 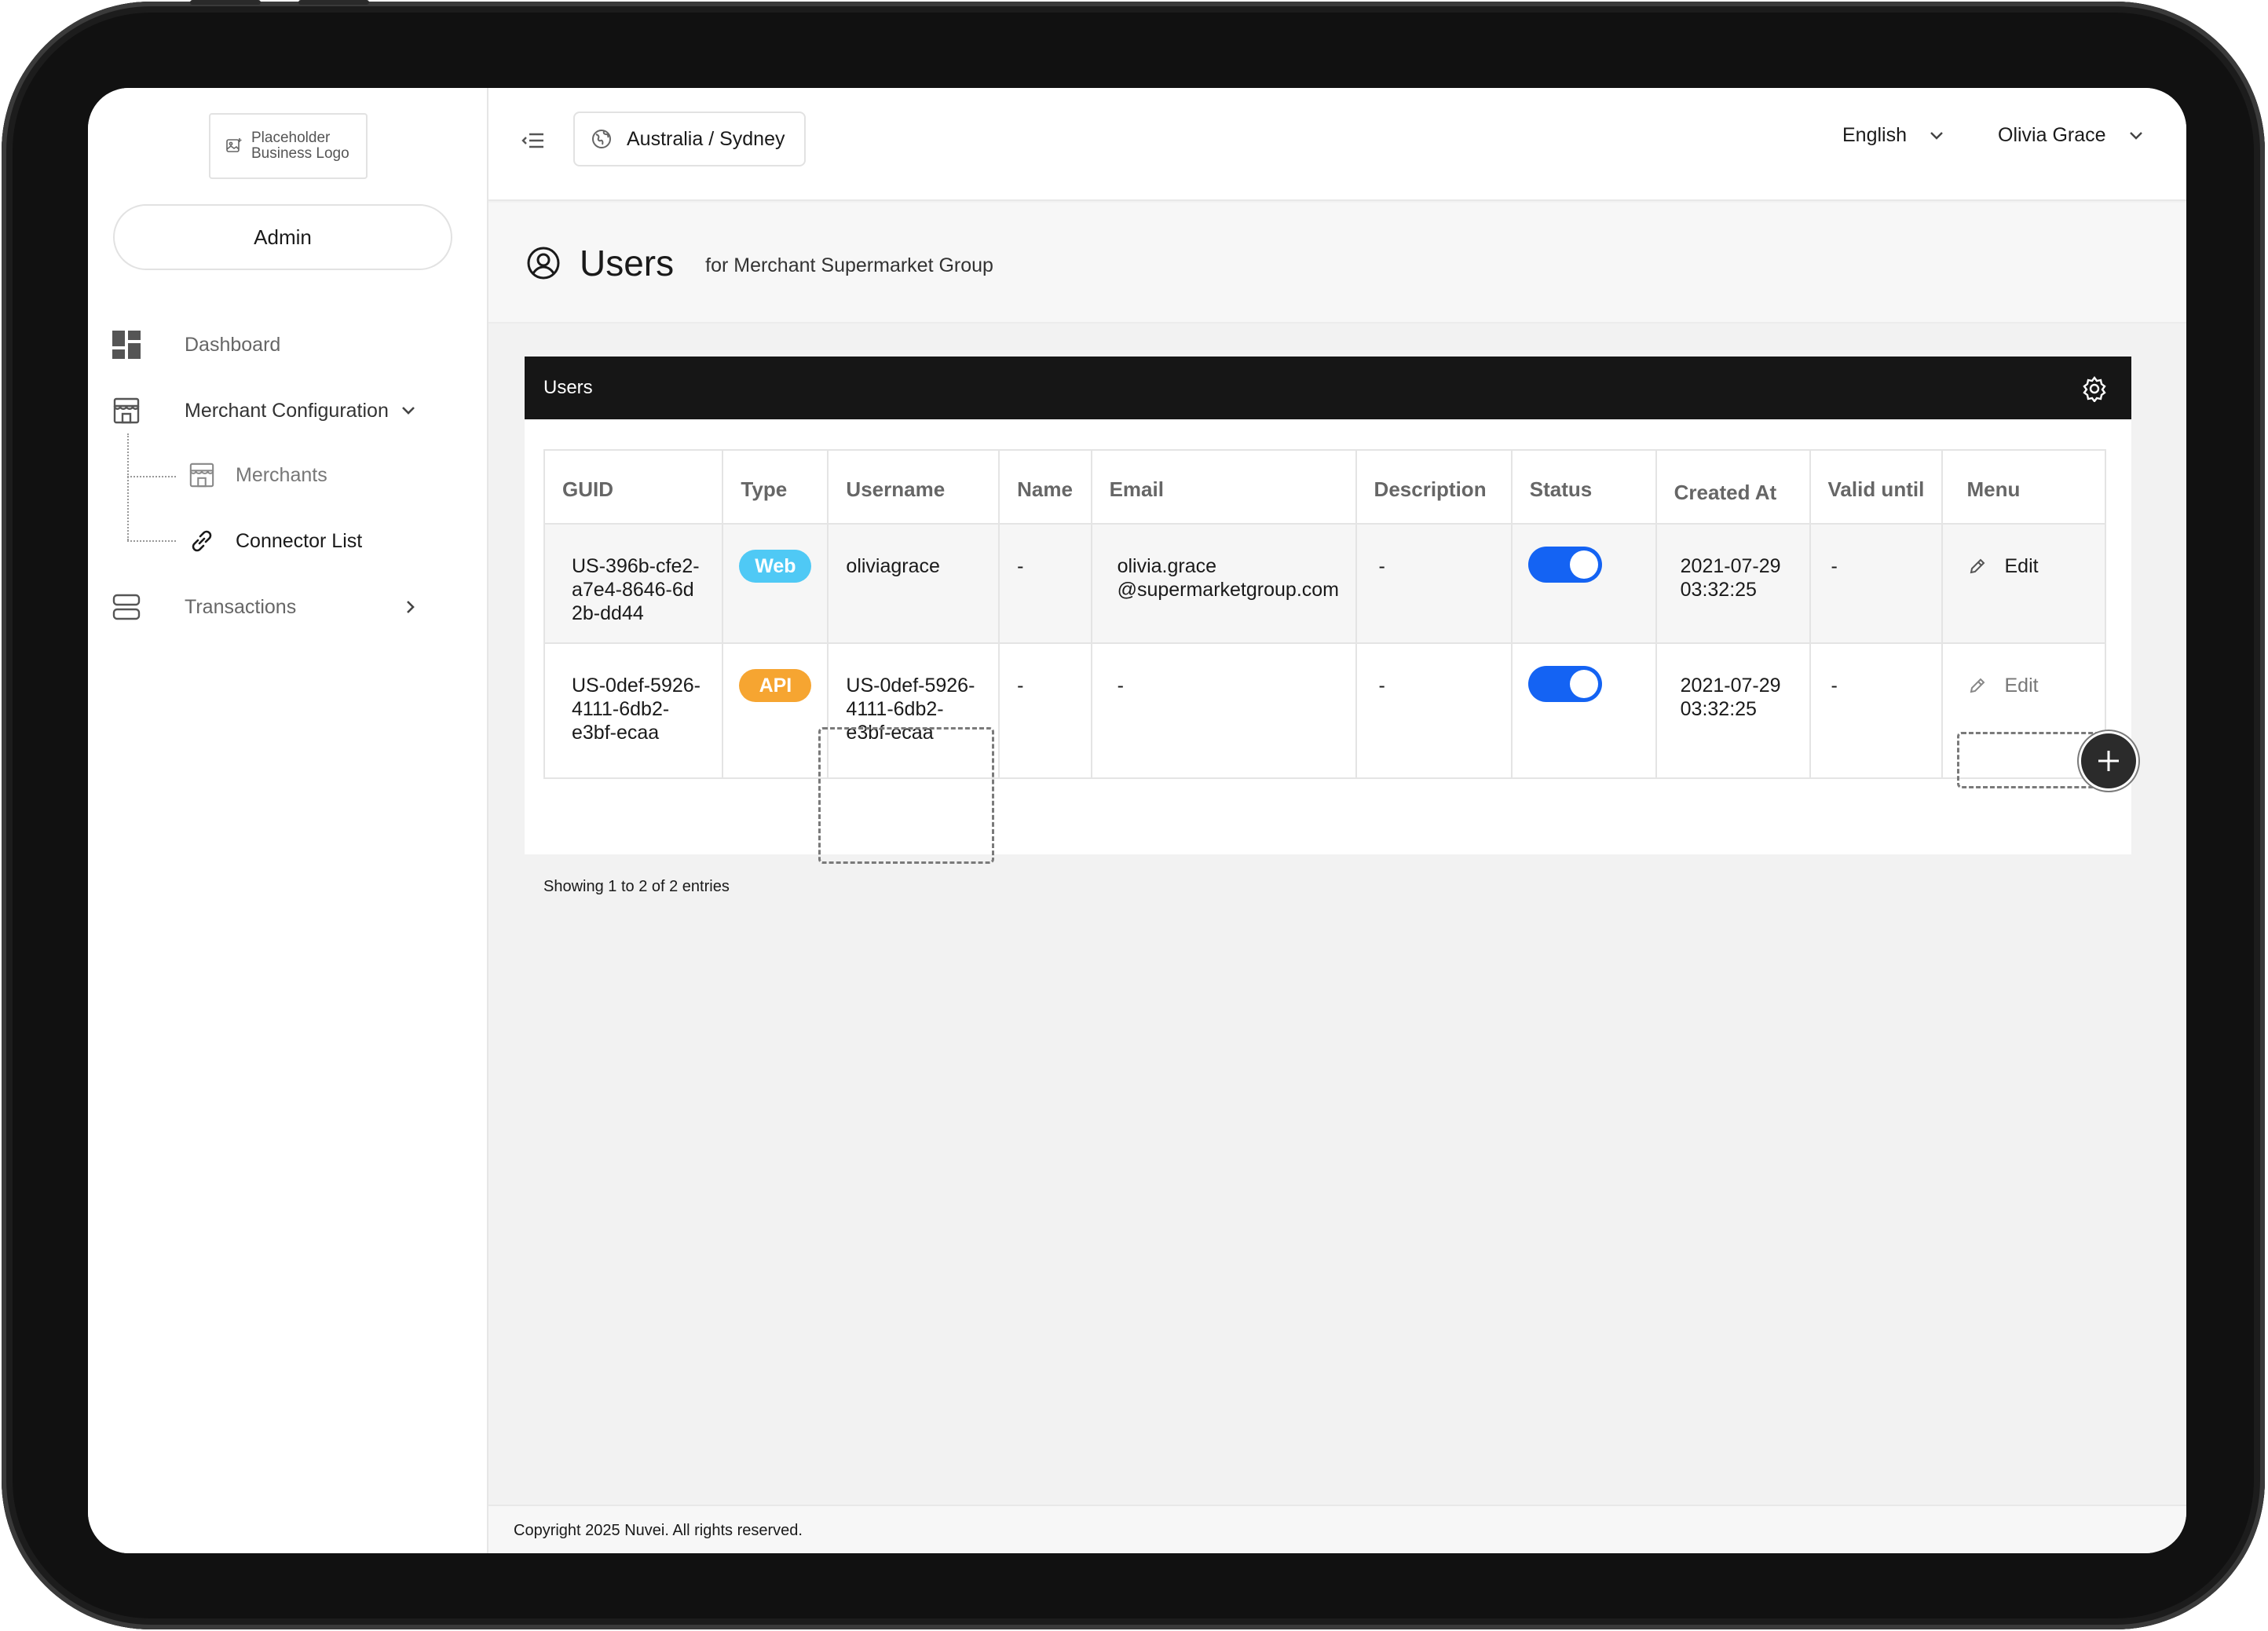 What do you see at coordinates (1584, 487) in the screenshot?
I see `column-header-status: Status` at bounding box center [1584, 487].